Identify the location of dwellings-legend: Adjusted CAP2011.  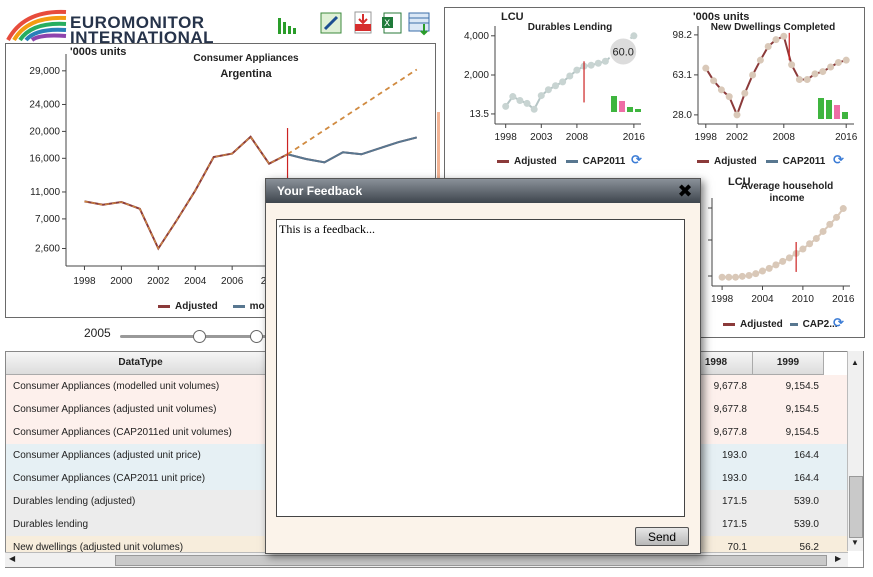
(761, 161).